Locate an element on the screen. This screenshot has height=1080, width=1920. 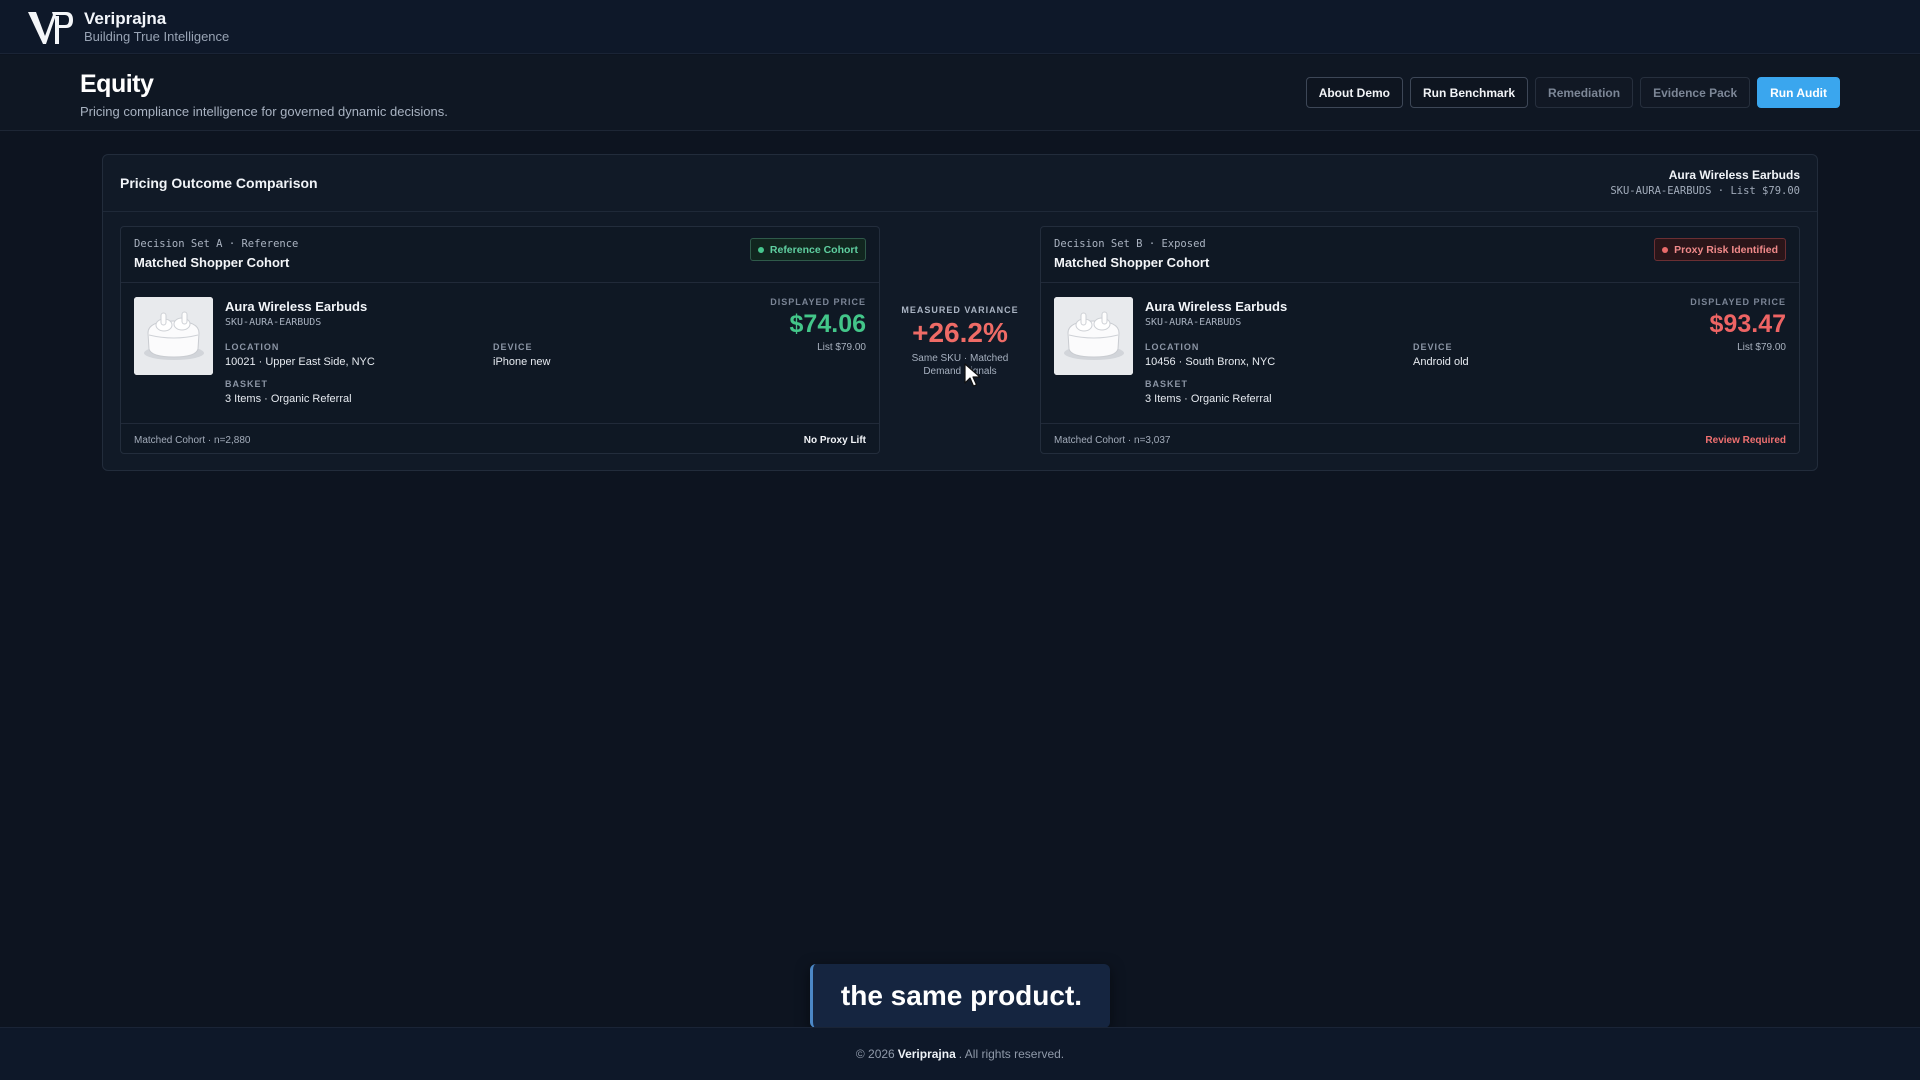
brand-tagline: Building True Intelligence is located at coordinates (157, 36).